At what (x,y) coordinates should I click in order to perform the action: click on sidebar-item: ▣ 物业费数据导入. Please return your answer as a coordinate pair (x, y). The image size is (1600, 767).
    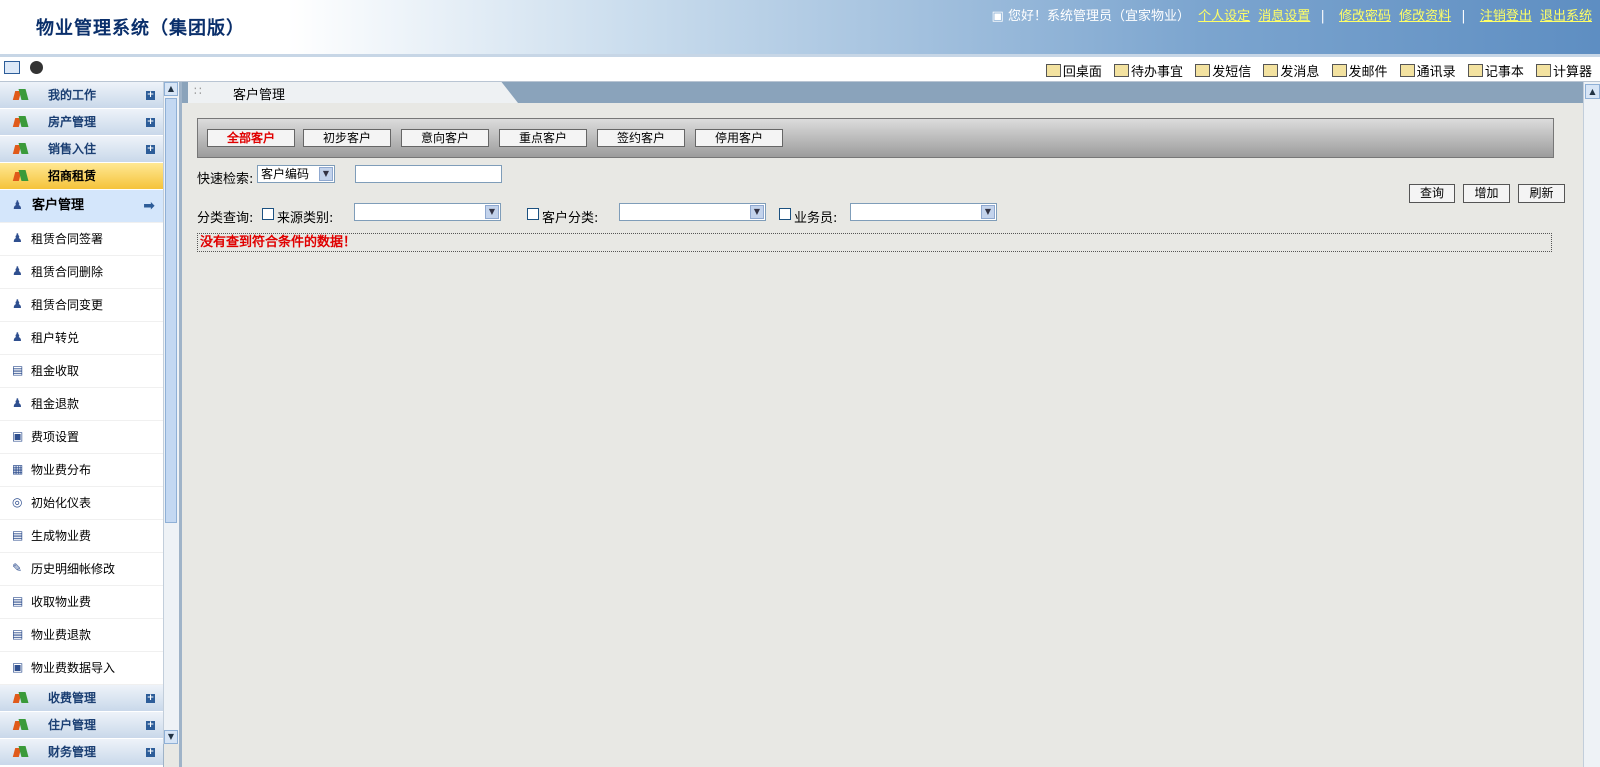
    Looking at the image, I should click on (81, 668).